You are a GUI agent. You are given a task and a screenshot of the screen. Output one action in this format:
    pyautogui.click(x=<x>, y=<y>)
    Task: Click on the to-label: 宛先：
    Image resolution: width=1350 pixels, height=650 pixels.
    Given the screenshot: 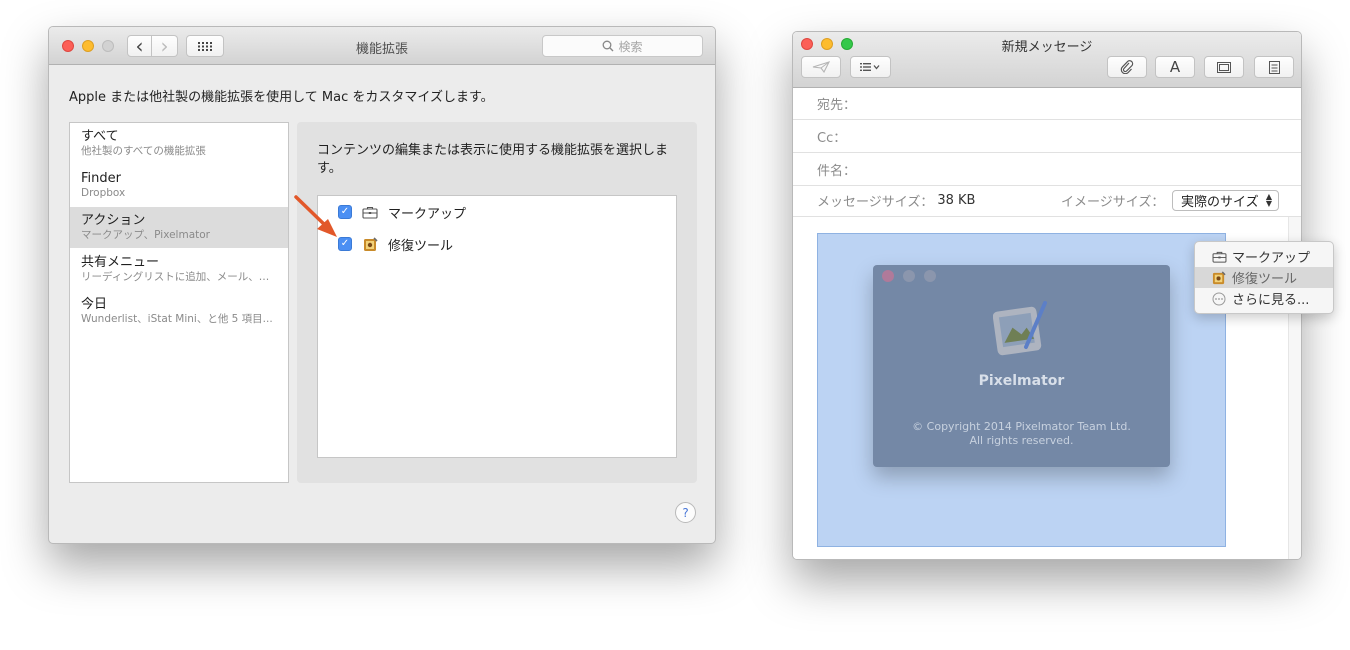 What is the action you would take?
    pyautogui.click(x=837, y=105)
    